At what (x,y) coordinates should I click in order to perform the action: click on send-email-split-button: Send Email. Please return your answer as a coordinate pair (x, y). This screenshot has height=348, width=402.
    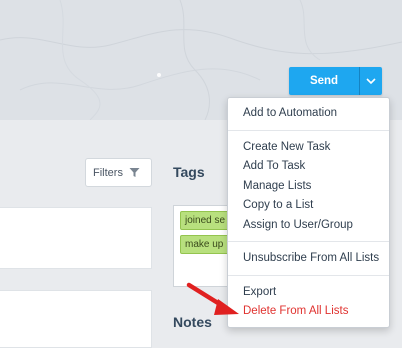
    Looking at the image, I should click on (335, 81).